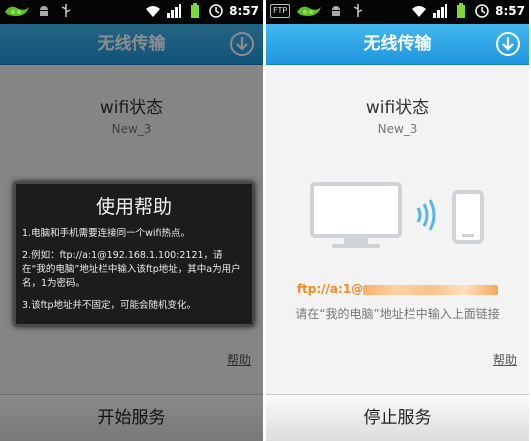 This screenshot has width=531, height=441. Describe the element at coordinates (397, 108) in the screenshot. I see `wifi-status-label: wifi状态` at that location.